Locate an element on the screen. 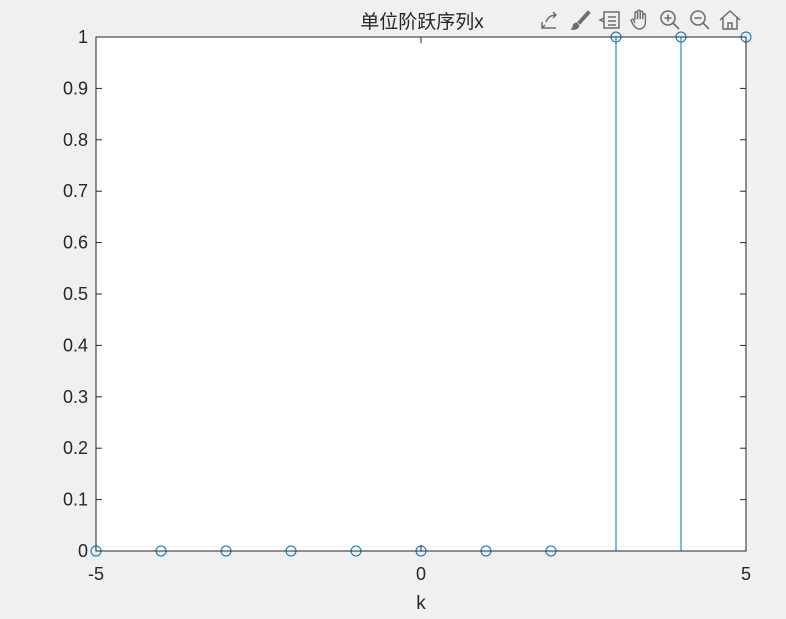 This screenshot has width=786, height=619. datatip-button is located at coordinates (610, 20).